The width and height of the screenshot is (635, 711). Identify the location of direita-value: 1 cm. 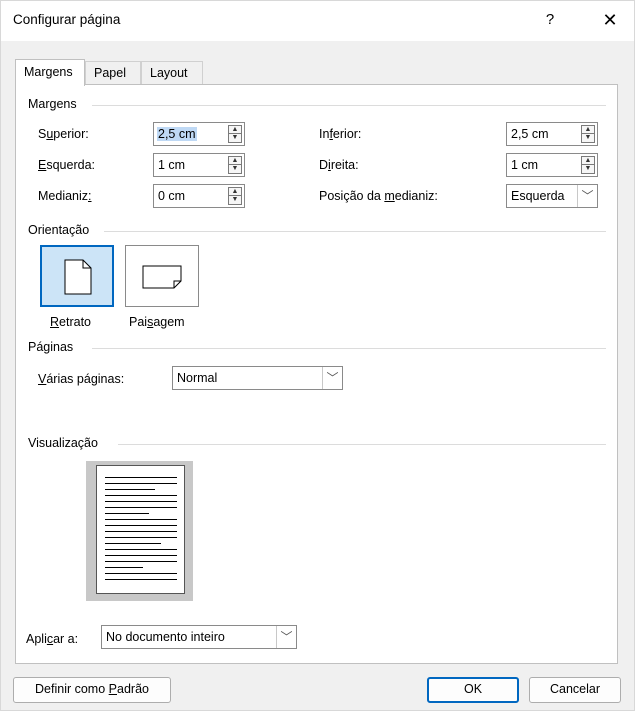
(524, 165).